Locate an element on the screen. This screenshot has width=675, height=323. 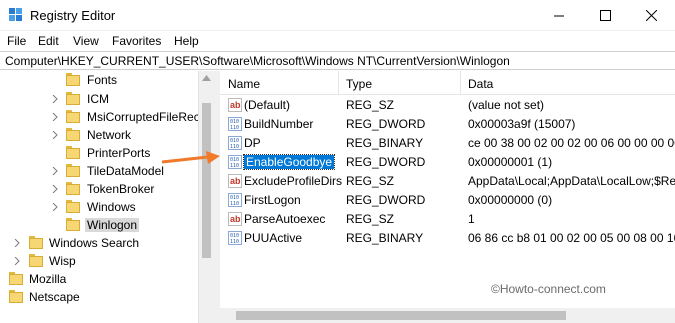
value-row: ab ParseAutoexec REG_SZ 1 is located at coordinates (447, 219).